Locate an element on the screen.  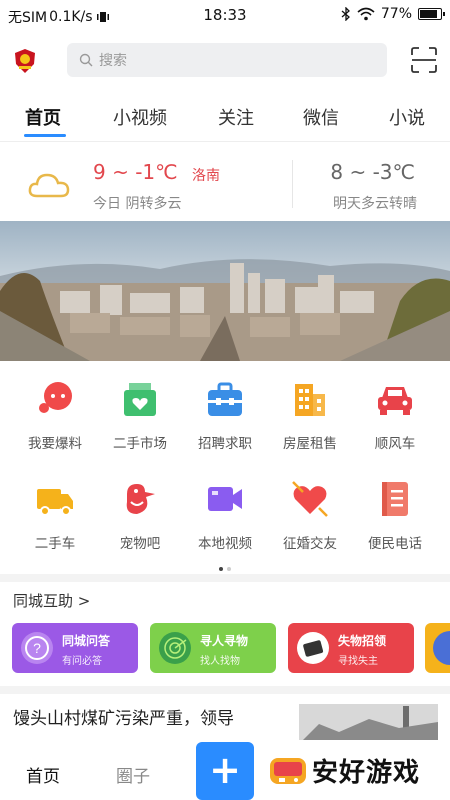
police-badge-icon is located at coordinates (25, 61).